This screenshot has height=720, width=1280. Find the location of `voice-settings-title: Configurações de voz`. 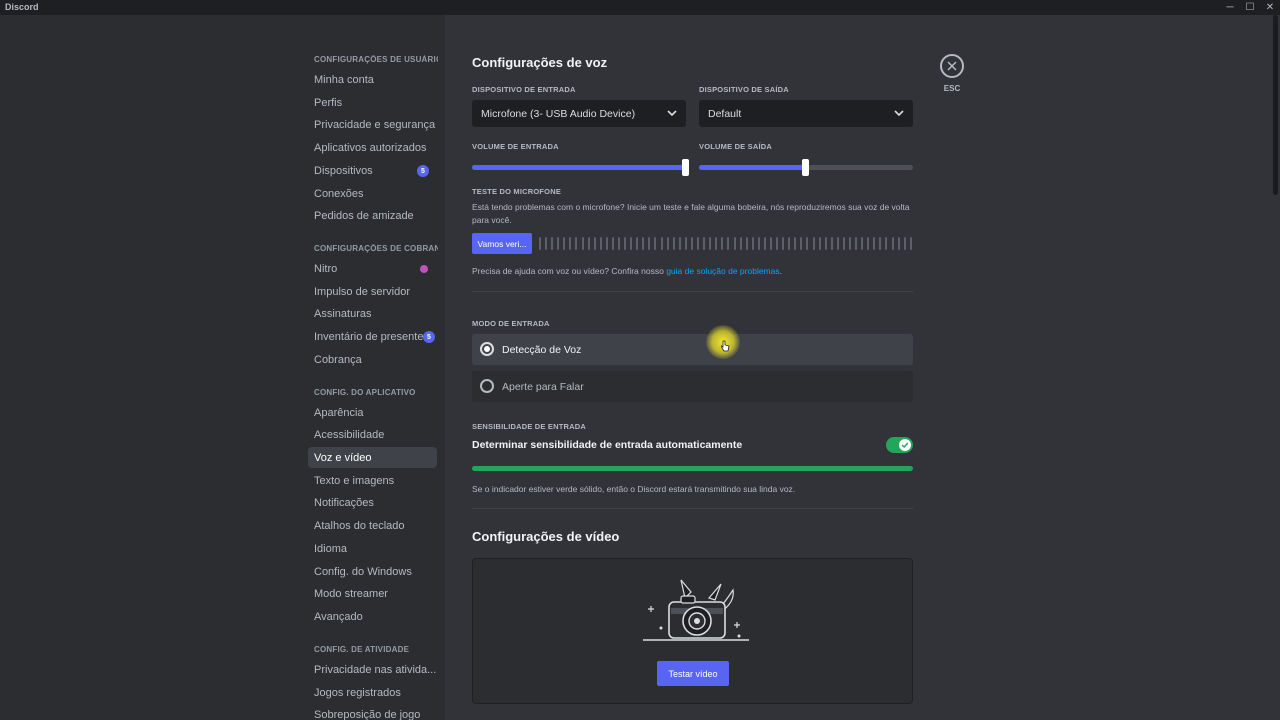

voice-settings-title: Configurações de voz is located at coordinates (540, 62).